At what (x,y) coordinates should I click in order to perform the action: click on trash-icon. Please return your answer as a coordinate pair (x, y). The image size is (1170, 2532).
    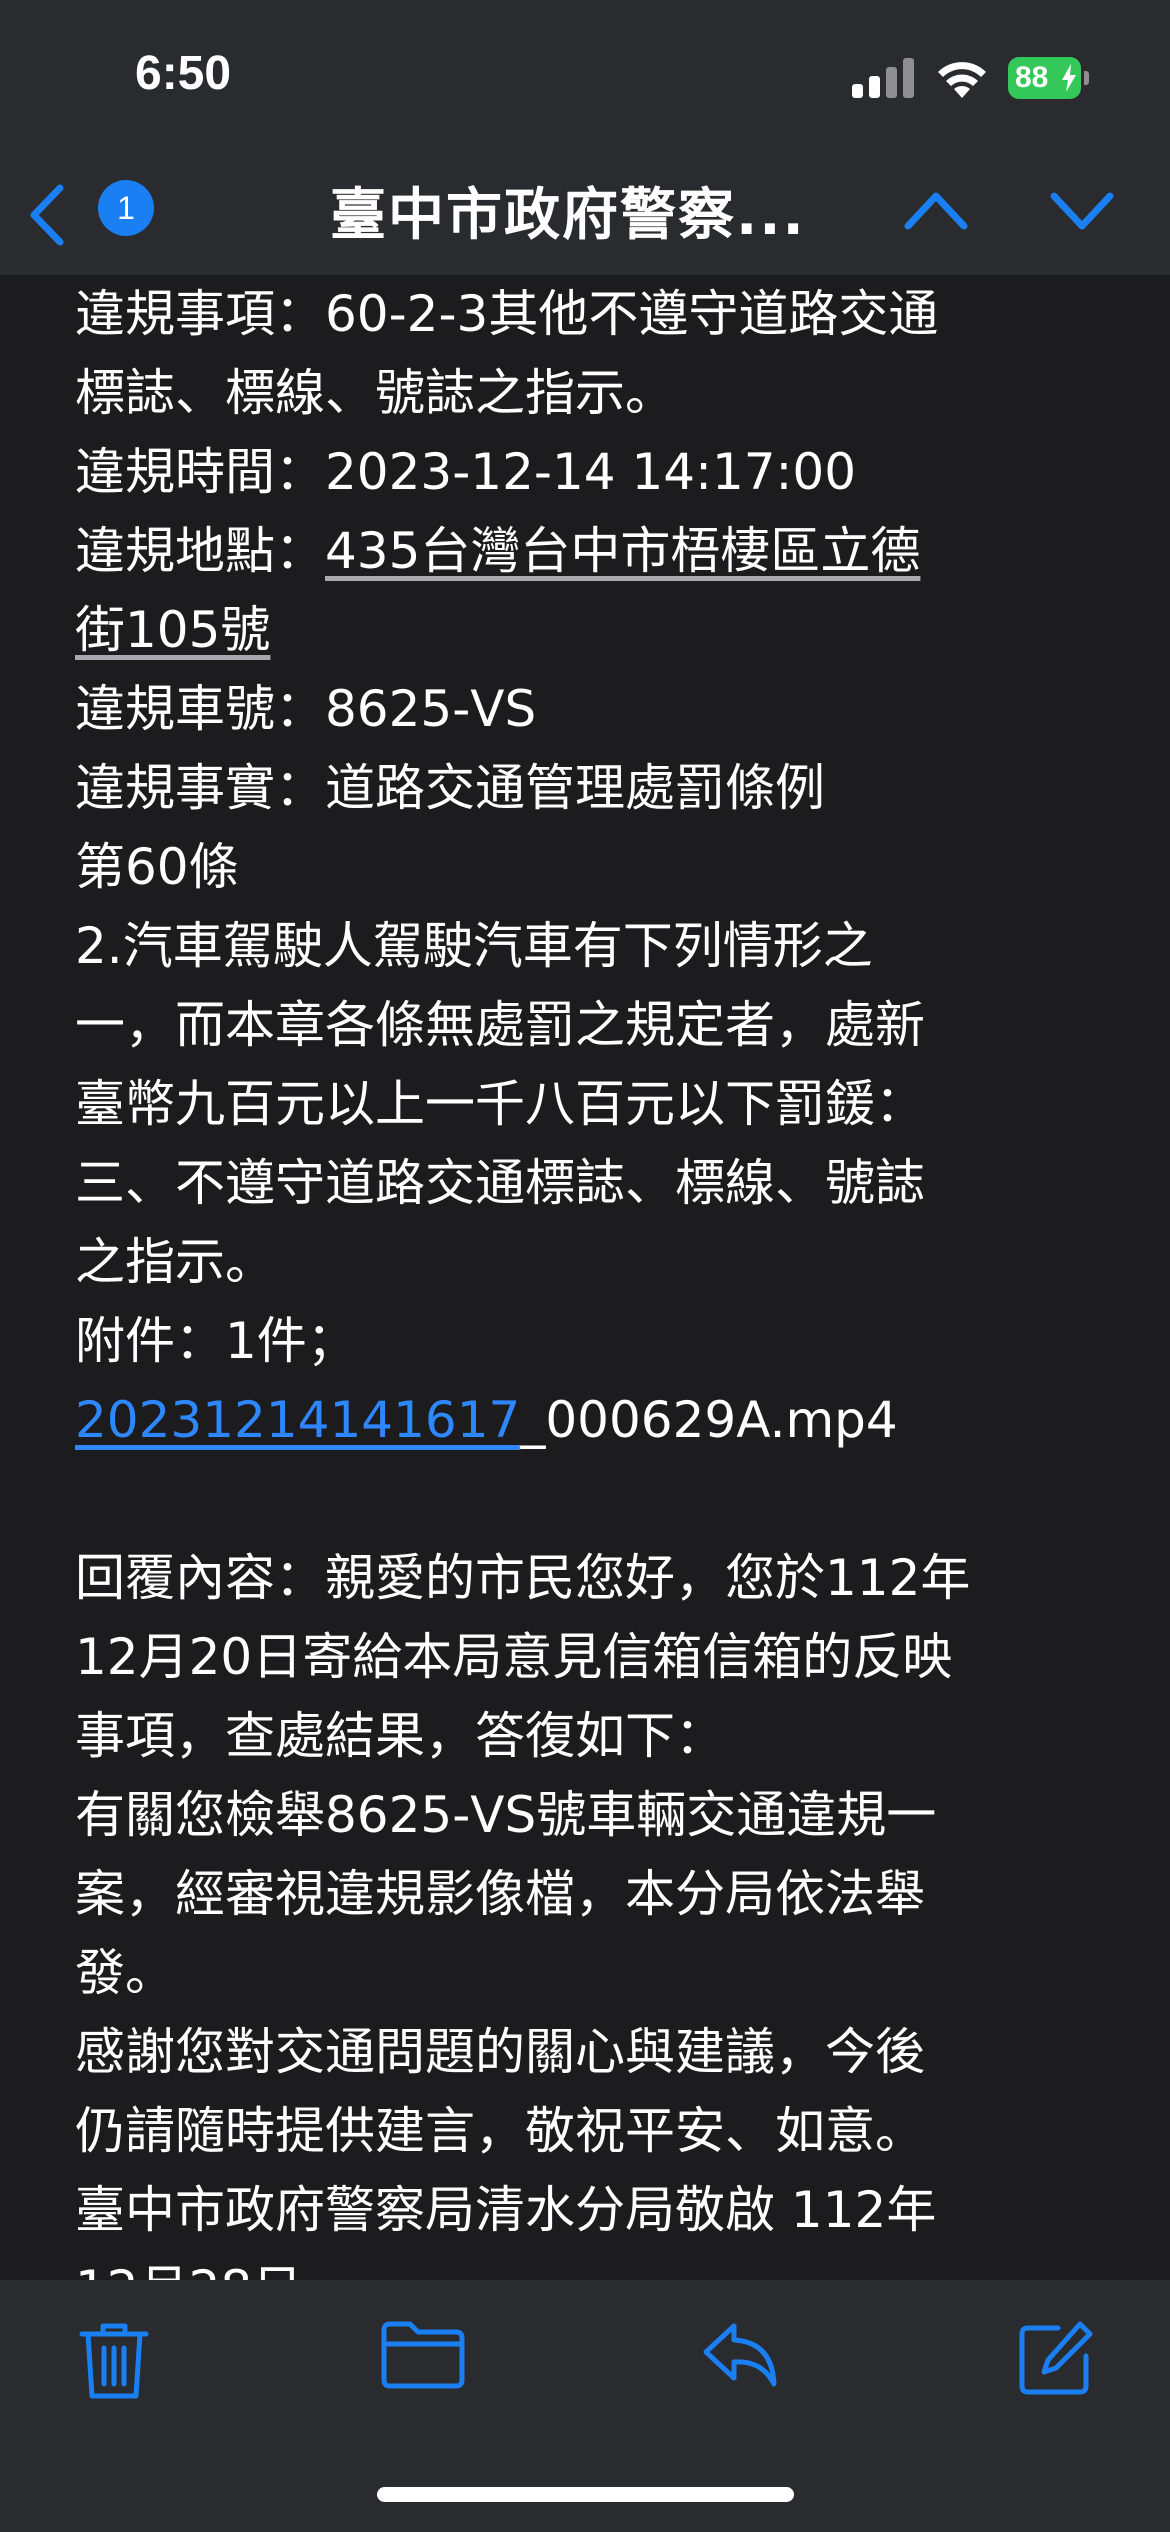
    Looking at the image, I should click on (114, 2361).